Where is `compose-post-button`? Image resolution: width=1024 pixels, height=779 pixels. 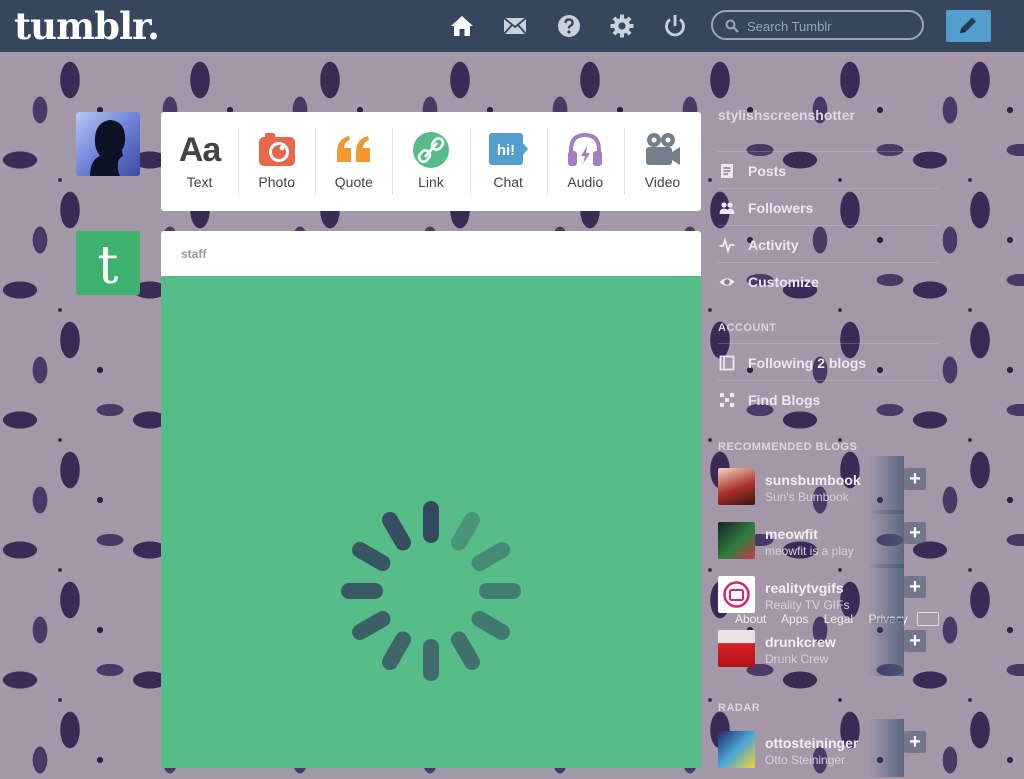 compose-post-button is located at coordinates (968, 26).